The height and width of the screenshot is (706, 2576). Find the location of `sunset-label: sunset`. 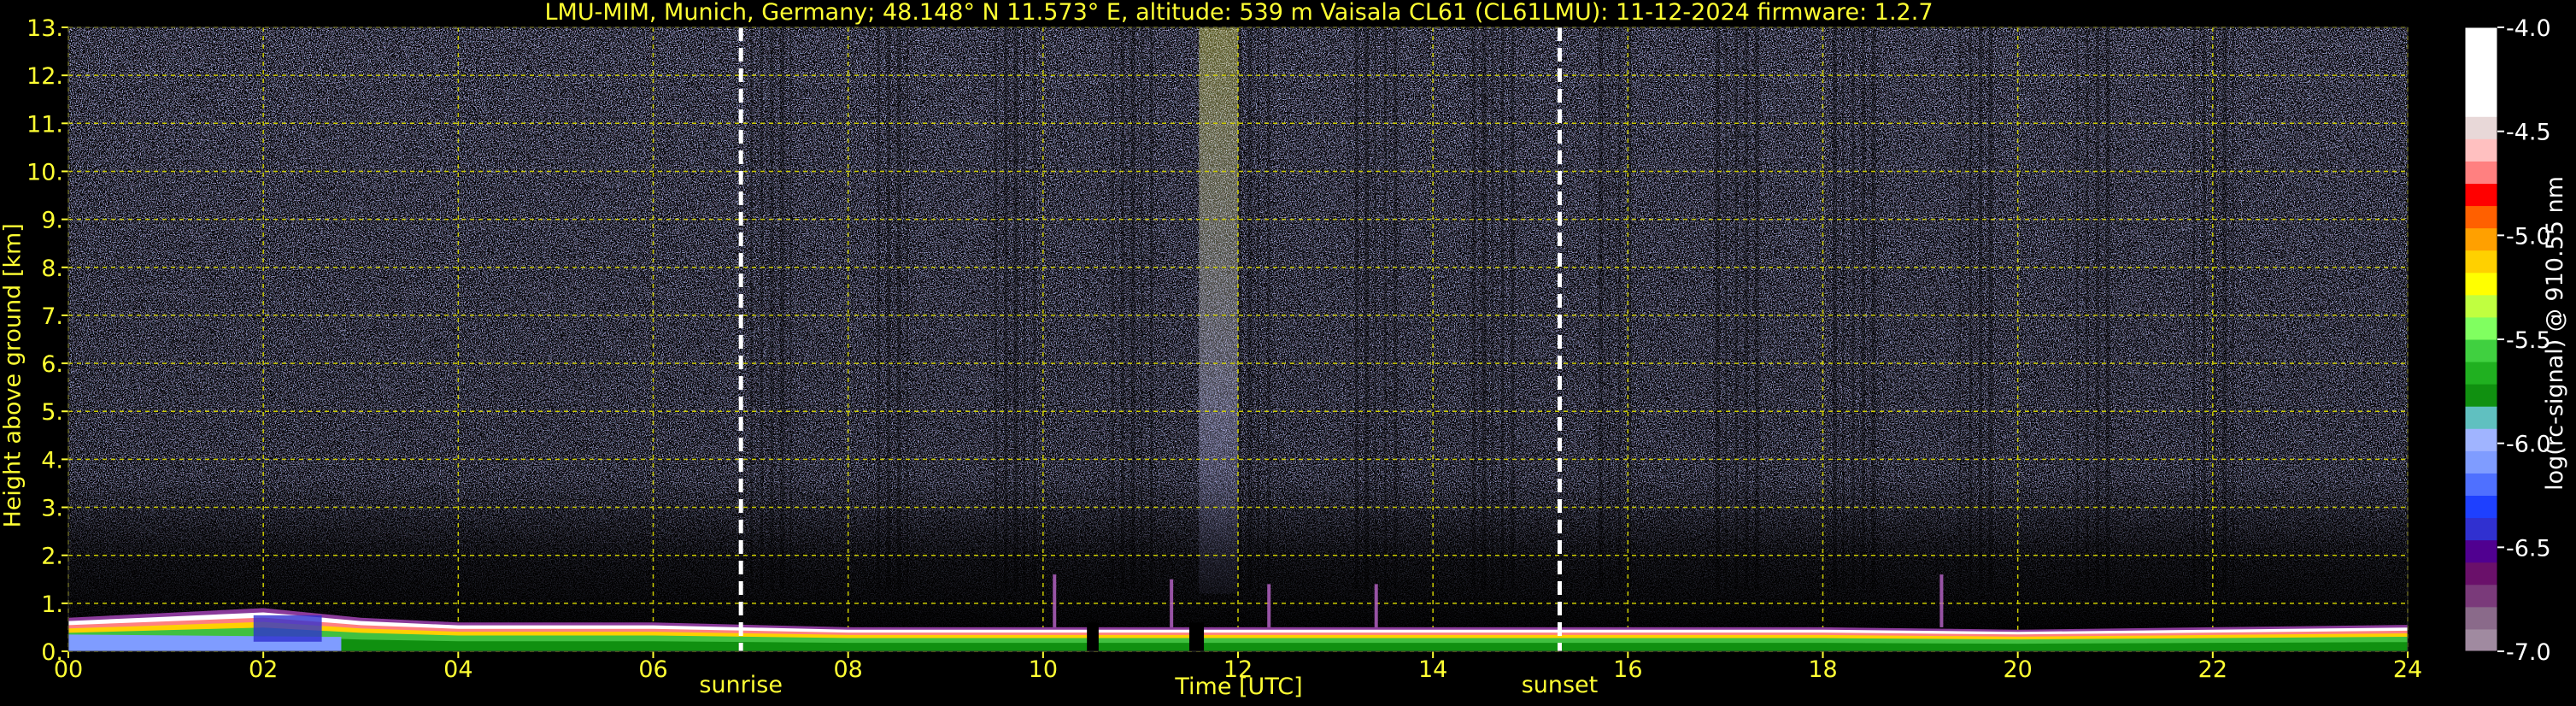

sunset-label: sunset is located at coordinates (1560, 685).